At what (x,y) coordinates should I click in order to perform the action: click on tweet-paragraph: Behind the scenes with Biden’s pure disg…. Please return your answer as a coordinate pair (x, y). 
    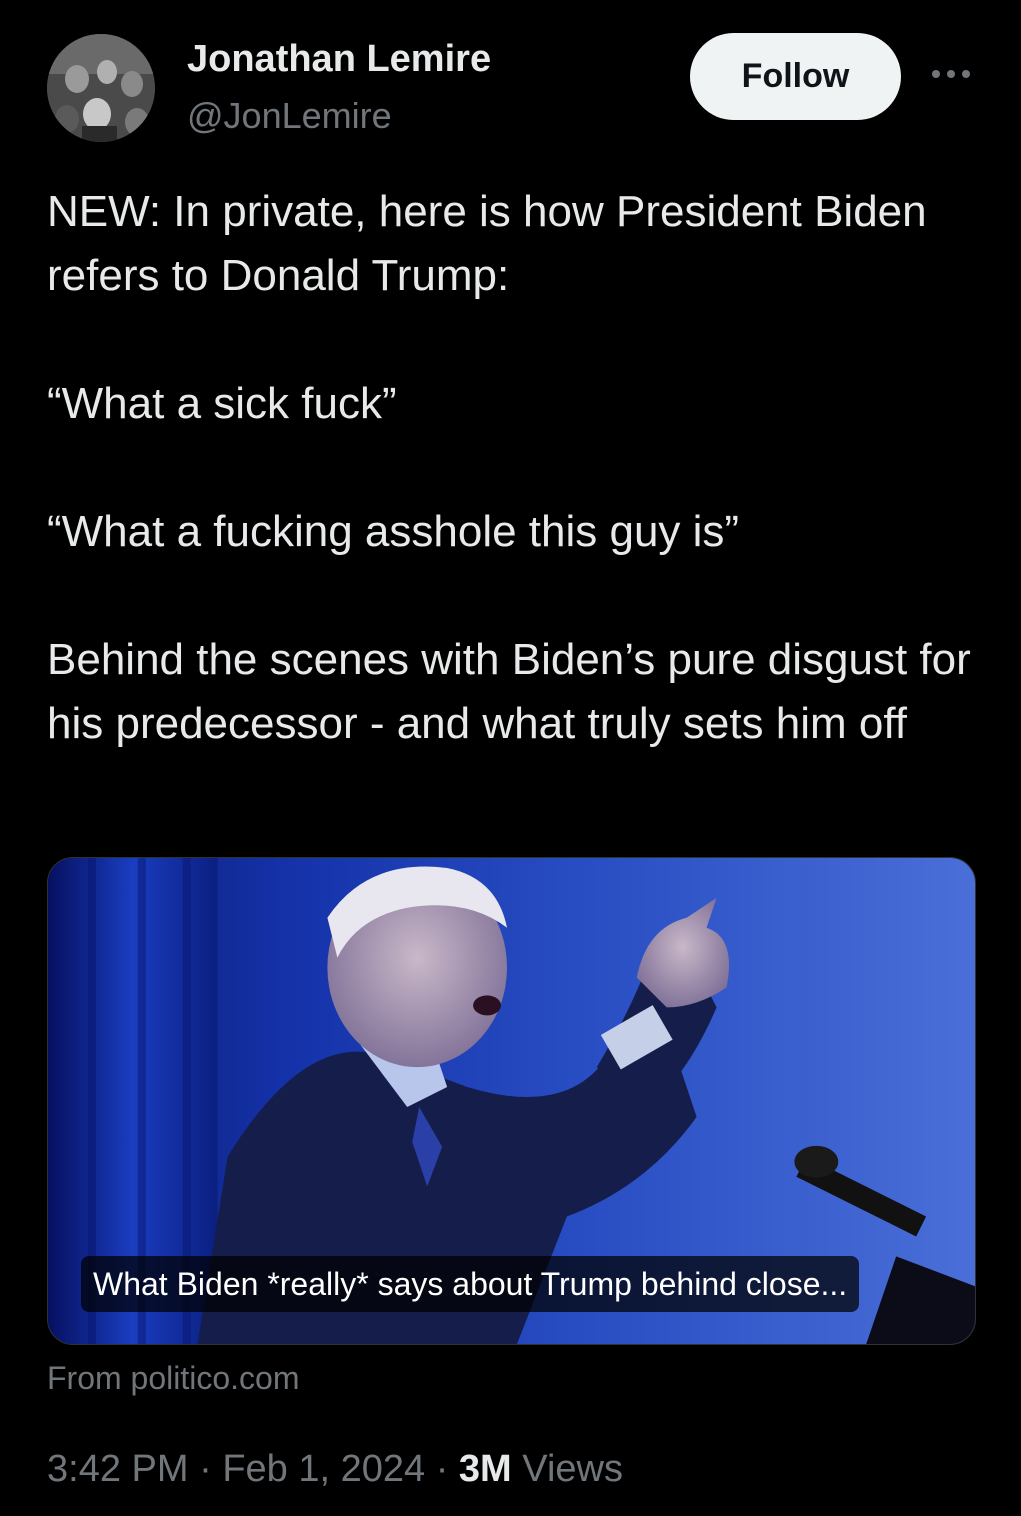
    Looking at the image, I should click on (509, 691).